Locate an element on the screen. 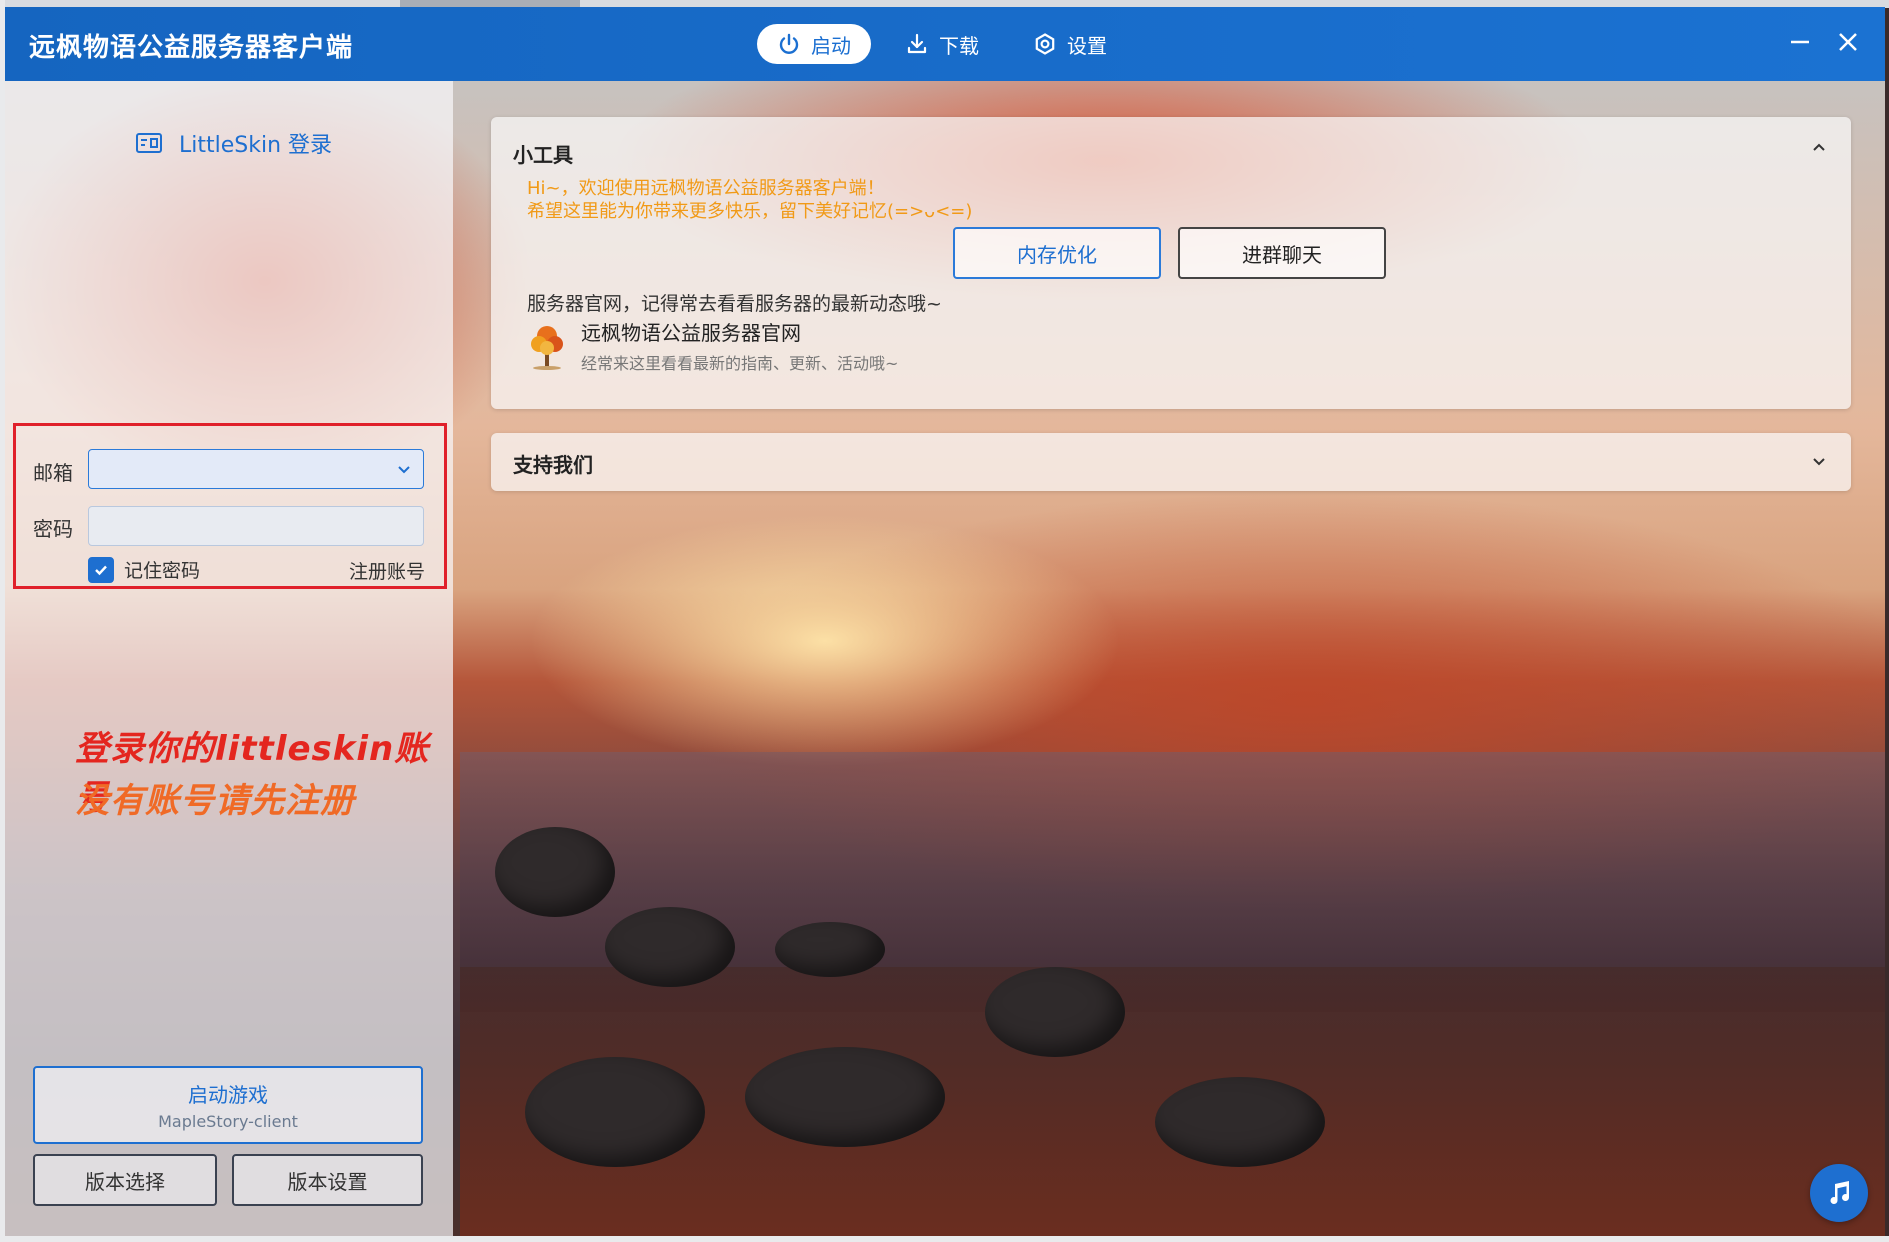 Image resolution: width=1889 pixels, height=1242 pixels. music-button is located at coordinates (1839, 1193).